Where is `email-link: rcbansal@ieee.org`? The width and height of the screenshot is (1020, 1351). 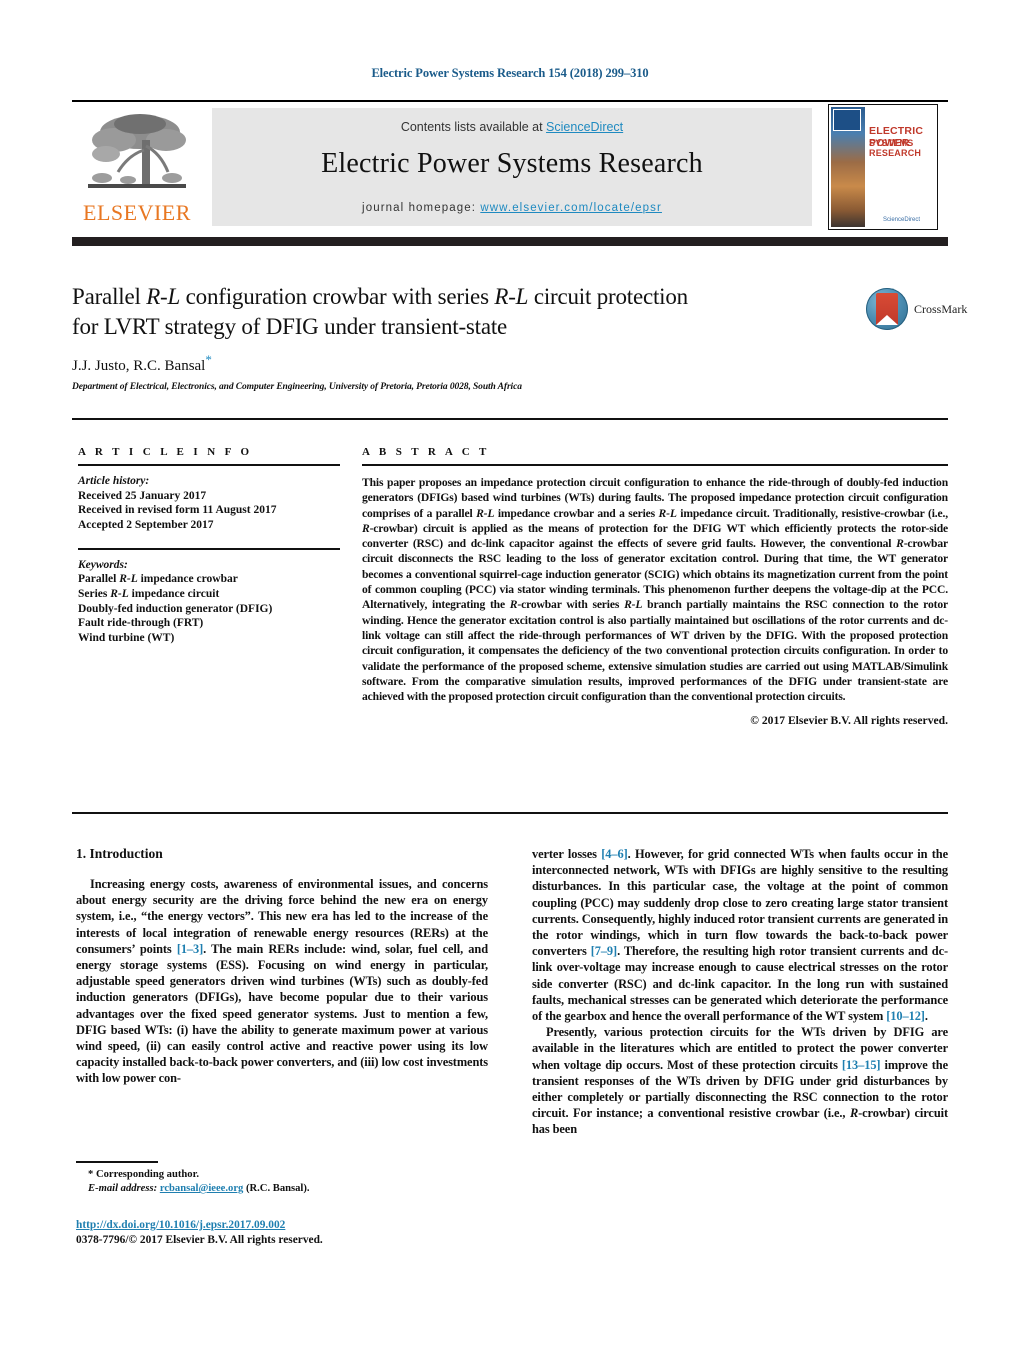
email-link: rcbansal@ieee.org is located at coordinates (202, 1188).